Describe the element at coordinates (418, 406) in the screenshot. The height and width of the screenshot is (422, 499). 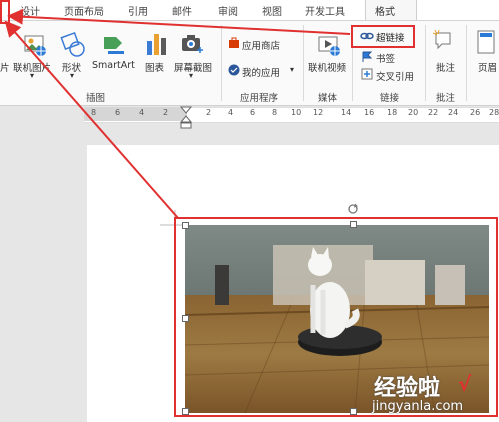
I see `watermark-url: jingyanla.com` at that location.